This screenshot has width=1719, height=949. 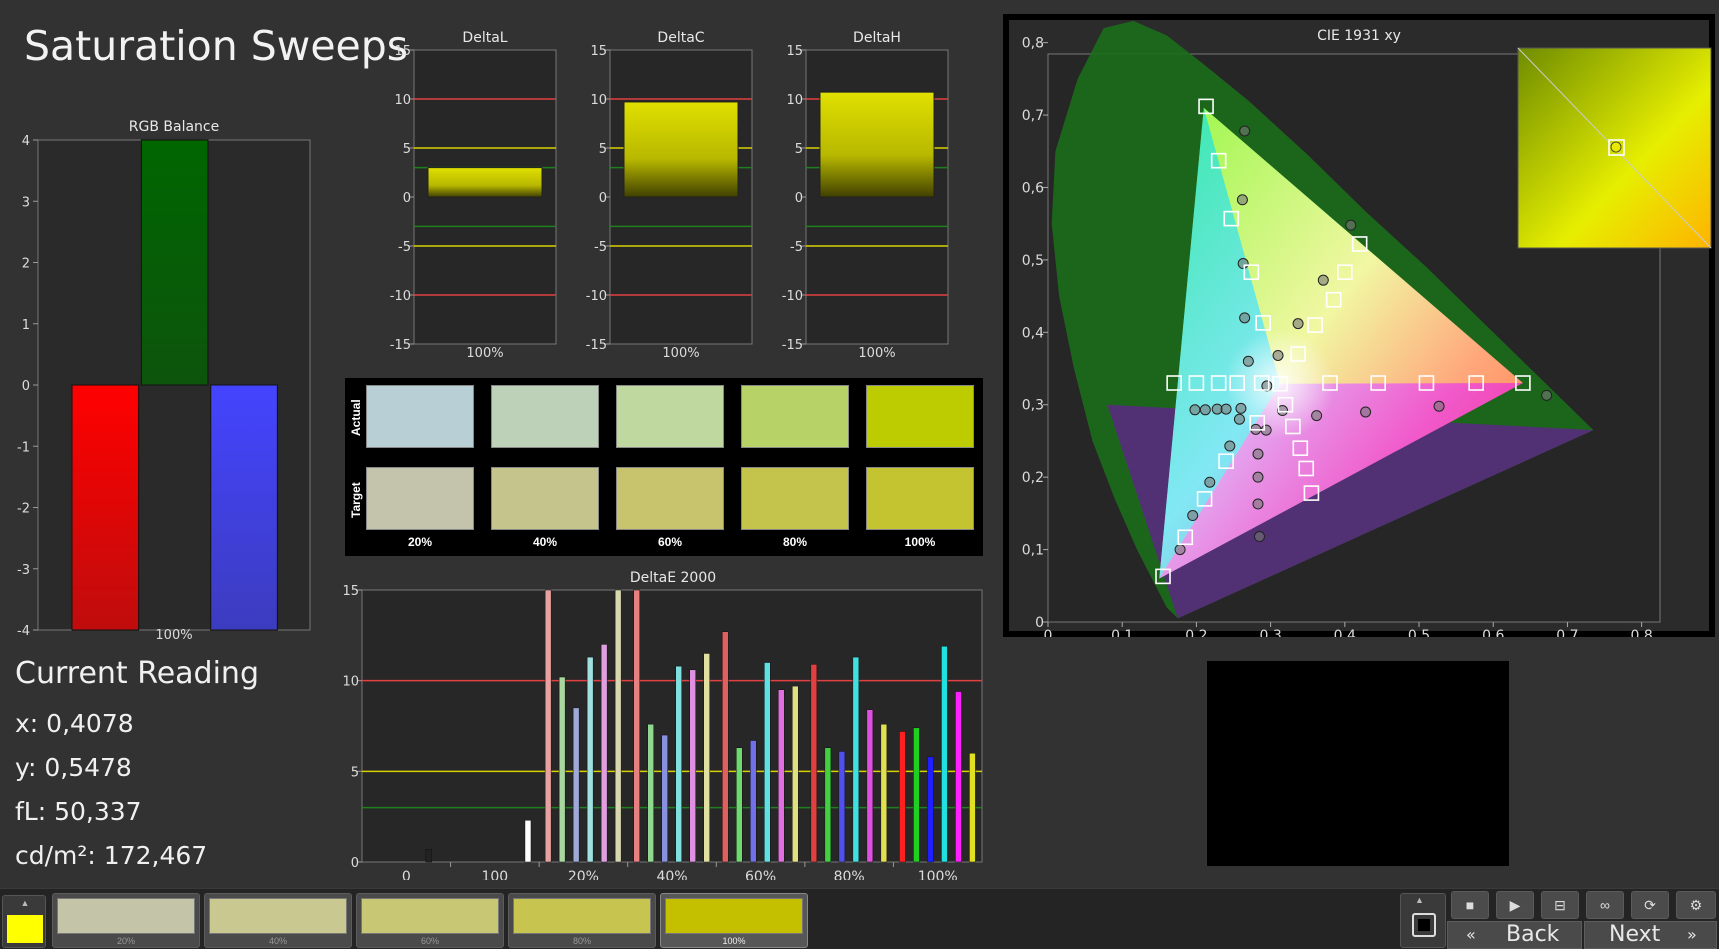 I want to click on rgb-ytick-label: 4, so click(x=26, y=141).